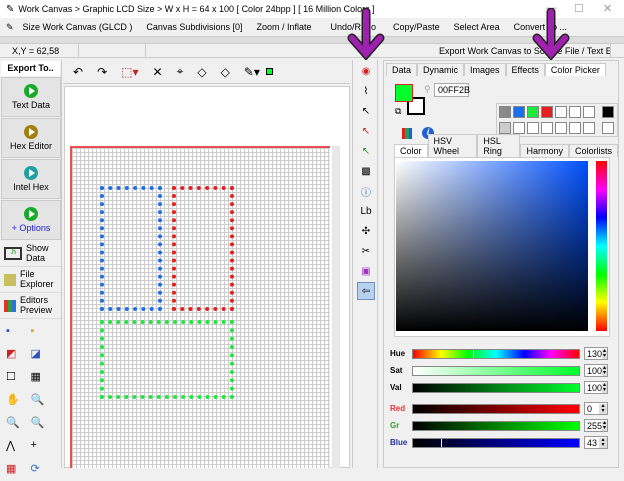 The height and width of the screenshot is (481, 624). Describe the element at coordinates (596, 353) in the screenshot. I see `hue-input: 130 ▴ ▾` at that location.